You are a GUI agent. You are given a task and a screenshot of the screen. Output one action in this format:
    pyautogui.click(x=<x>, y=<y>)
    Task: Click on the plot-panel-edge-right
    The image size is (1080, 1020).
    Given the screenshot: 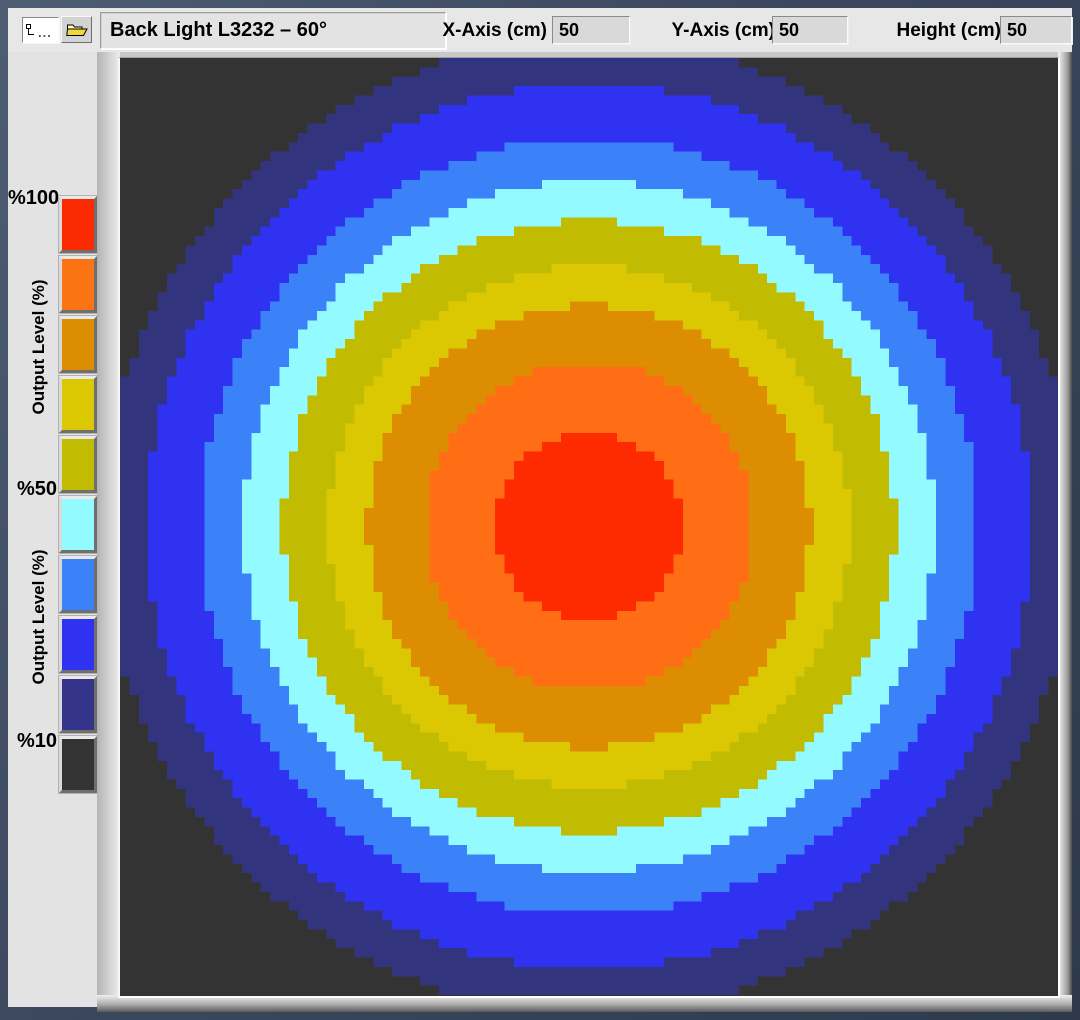 What is the action you would take?
    pyautogui.click(x=1065, y=532)
    